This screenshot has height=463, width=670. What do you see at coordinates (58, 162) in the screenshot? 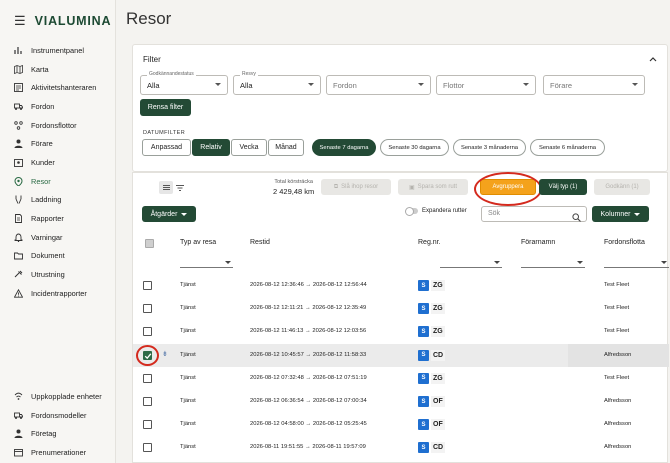
I see `sidebar-item-kunder: Kunder` at bounding box center [58, 162].